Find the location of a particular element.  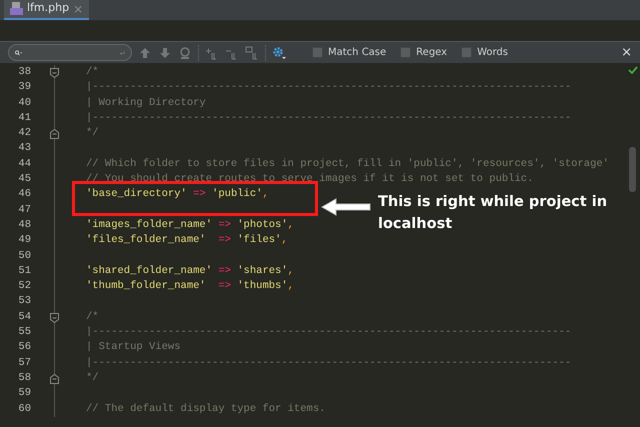

find-icon is located at coordinates (185, 53).